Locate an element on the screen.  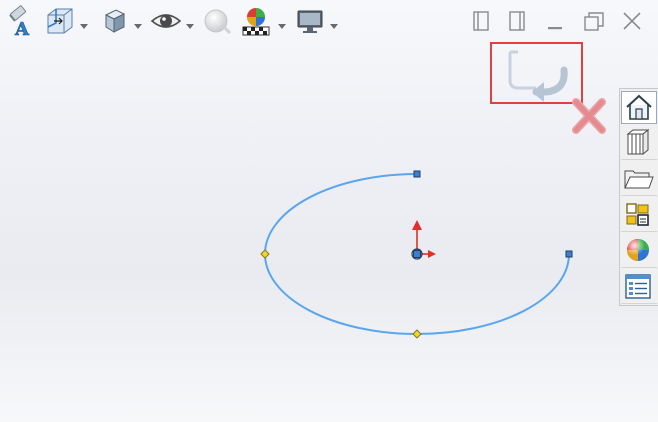
tab-solidworks-resources is located at coordinates (639, 107).